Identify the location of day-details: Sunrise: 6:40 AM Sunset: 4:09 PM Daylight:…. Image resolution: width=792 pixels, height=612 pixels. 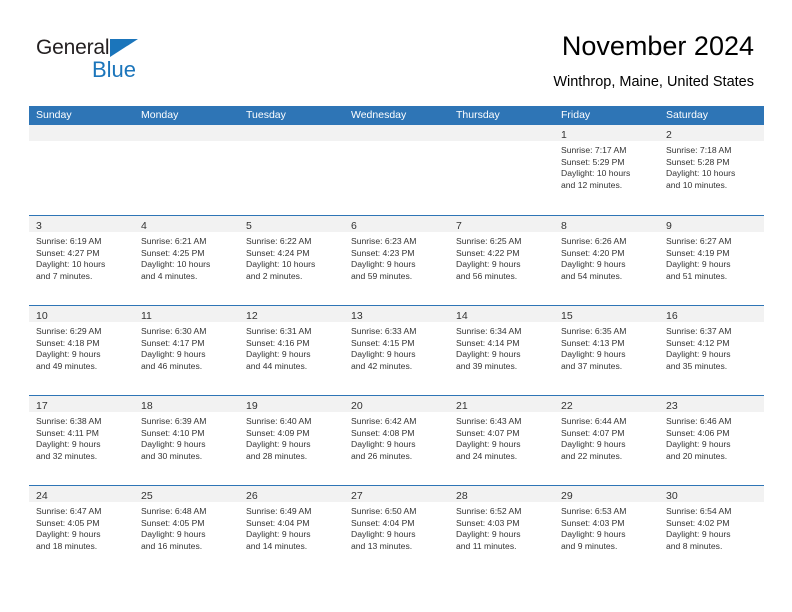
(291, 437).